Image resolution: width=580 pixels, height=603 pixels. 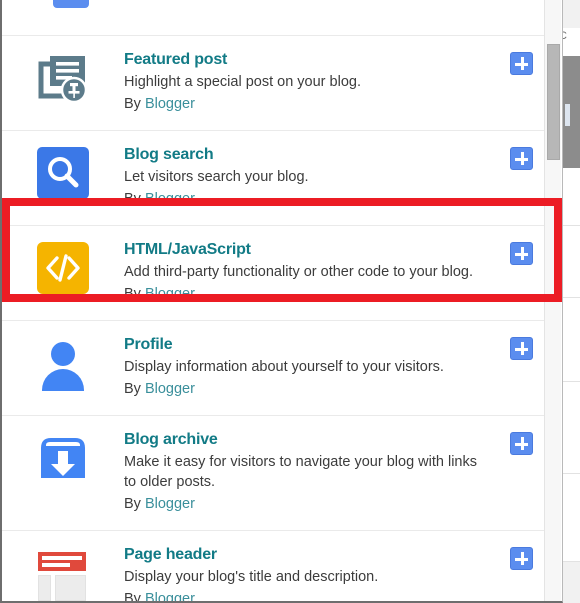 What do you see at coordinates (187, 249) in the screenshot?
I see `gadget-title: HTML/JavaScript` at bounding box center [187, 249].